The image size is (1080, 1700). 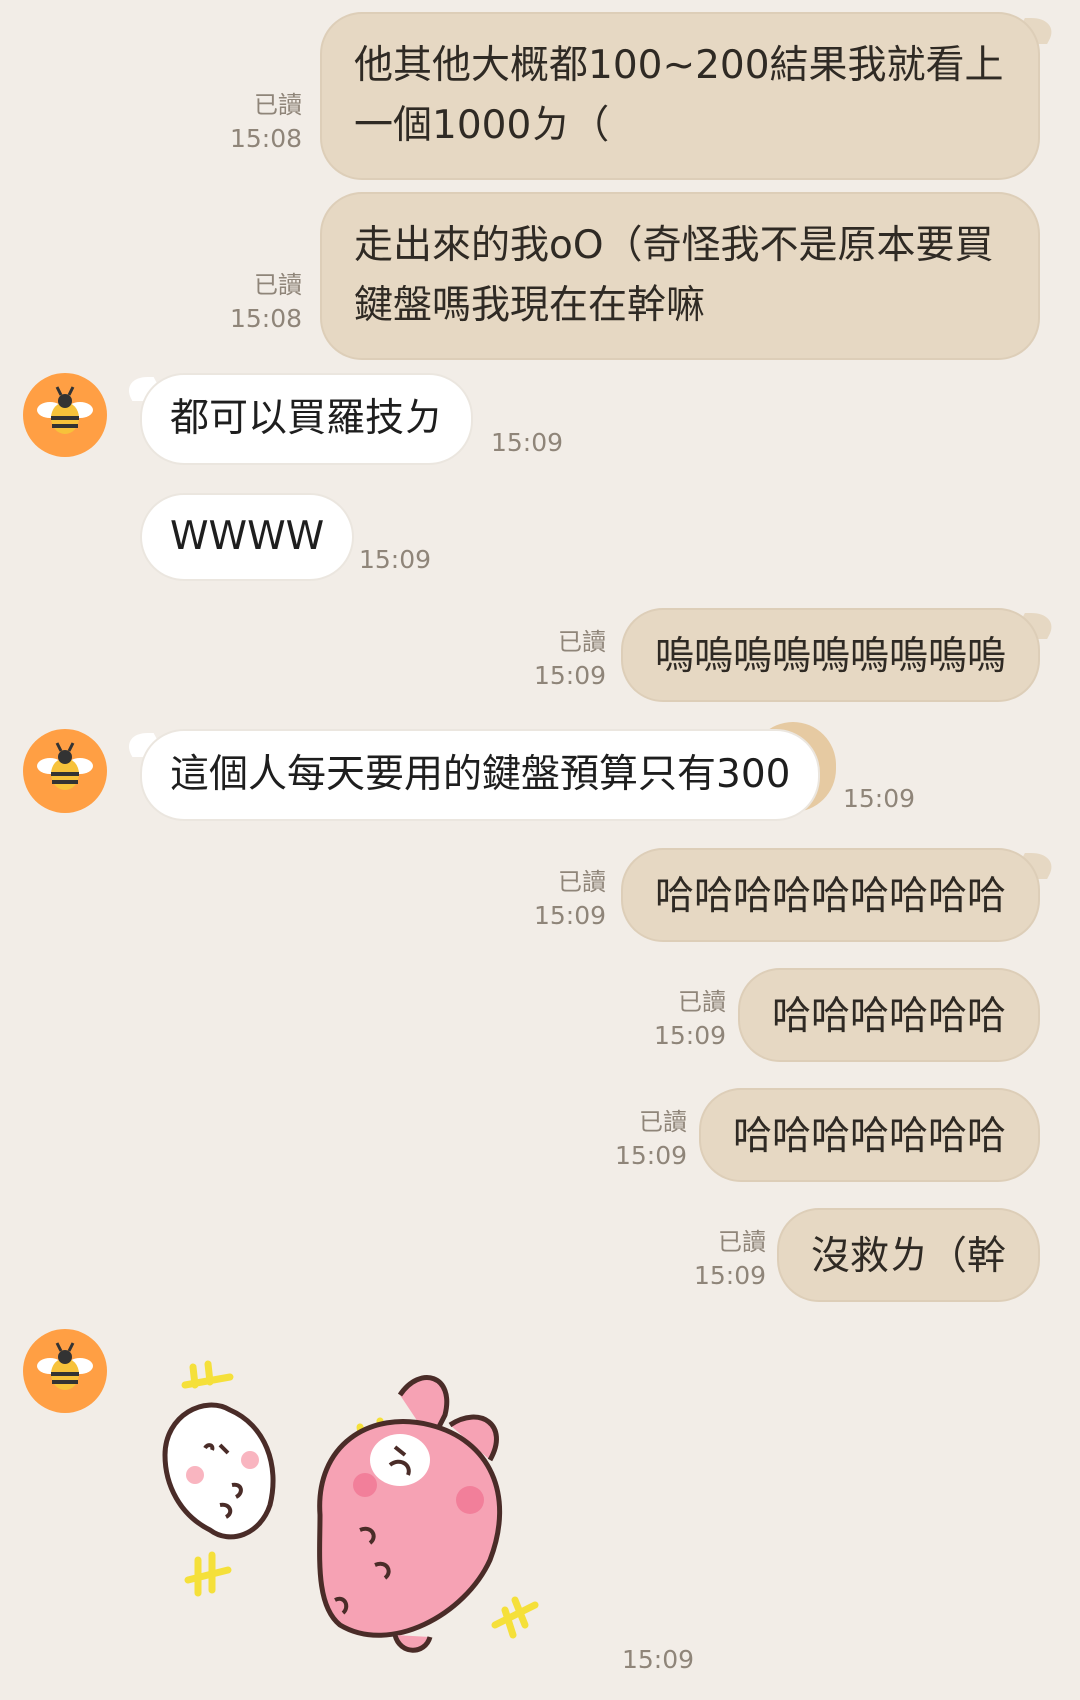 I want to click on message-bubble-outgoing: 嗚嗚嗚嗚嗚嗚嗚嗚嗚, so click(x=830, y=655).